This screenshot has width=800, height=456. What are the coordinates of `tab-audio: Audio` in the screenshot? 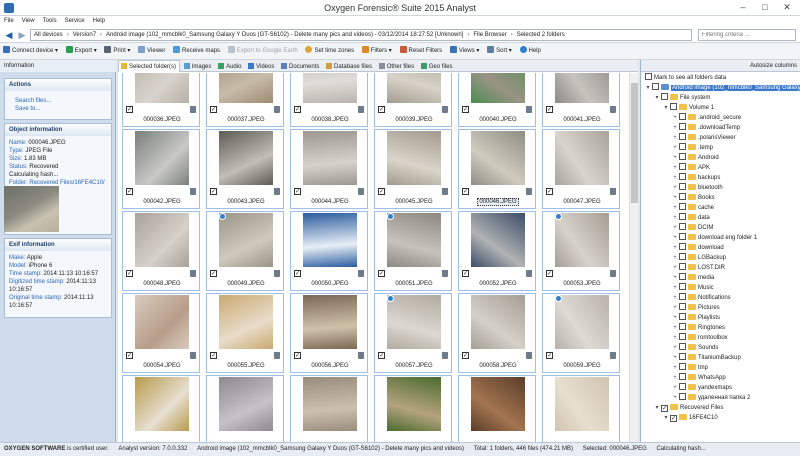 It's located at (230, 67).